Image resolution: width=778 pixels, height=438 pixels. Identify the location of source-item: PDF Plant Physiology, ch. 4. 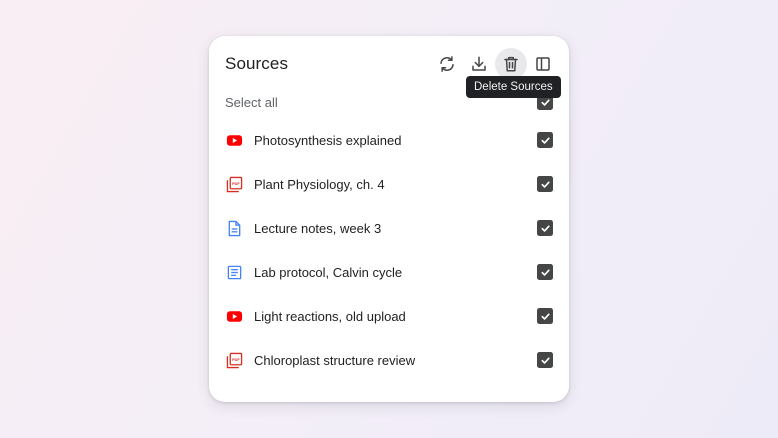
(389, 184).